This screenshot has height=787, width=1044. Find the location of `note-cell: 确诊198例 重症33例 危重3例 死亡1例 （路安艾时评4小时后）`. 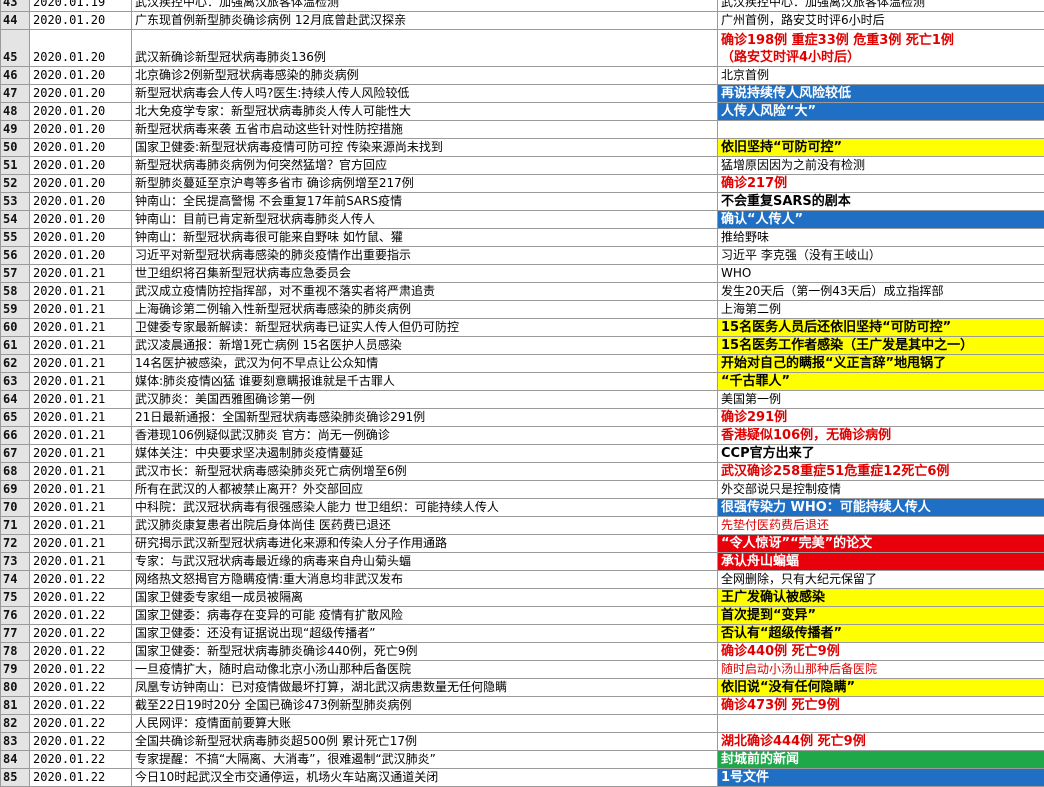

note-cell: 确诊198例 重症33例 危重3例 死亡1例 （路安艾时评4小时后） is located at coordinates (880, 48).